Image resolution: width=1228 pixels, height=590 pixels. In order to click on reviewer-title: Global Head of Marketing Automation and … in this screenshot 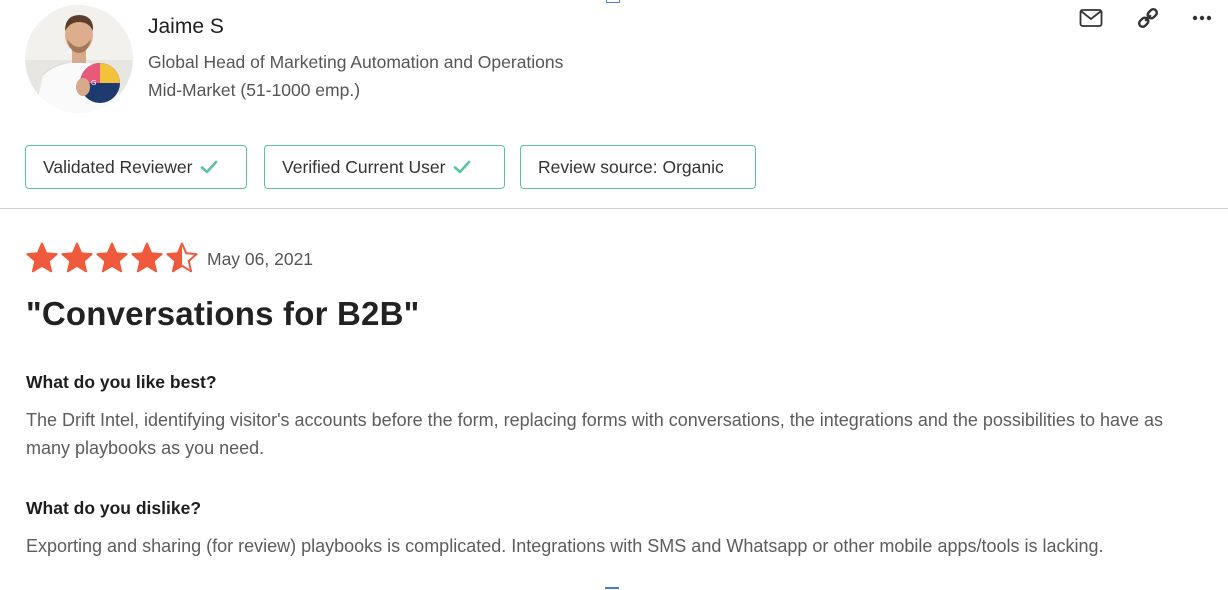, I will do `click(356, 62)`.